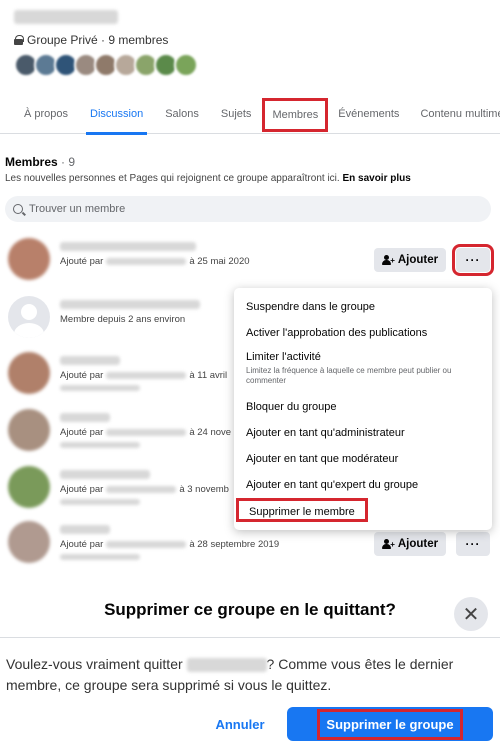 The width and height of the screenshot is (500, 749). I want to click on group-header: Groupe Privé · 9 membres, so click(250, 46).